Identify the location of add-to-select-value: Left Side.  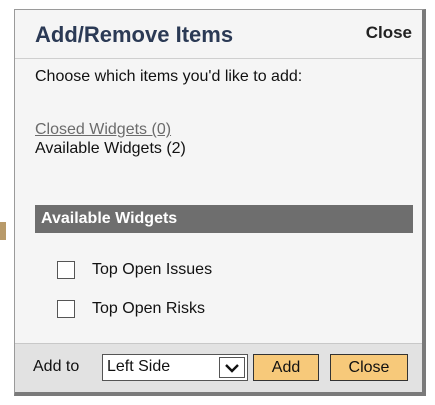
(139, 366).